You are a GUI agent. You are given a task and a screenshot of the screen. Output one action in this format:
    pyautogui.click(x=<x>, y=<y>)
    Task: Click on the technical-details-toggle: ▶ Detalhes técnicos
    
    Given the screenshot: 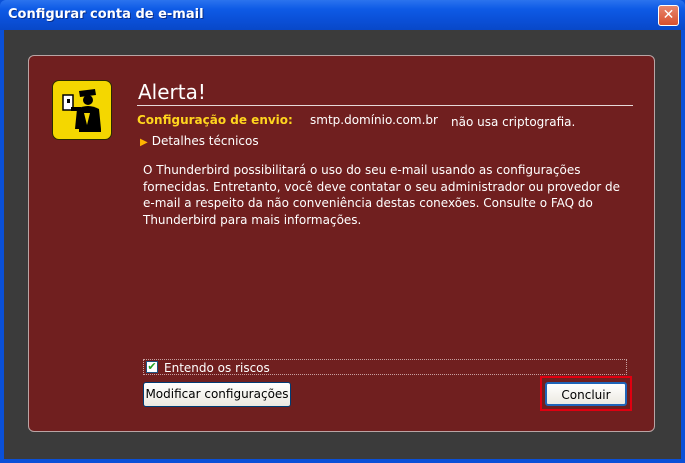 What is the action you would take?
    pyautogui.click(x=199, y=141)
    